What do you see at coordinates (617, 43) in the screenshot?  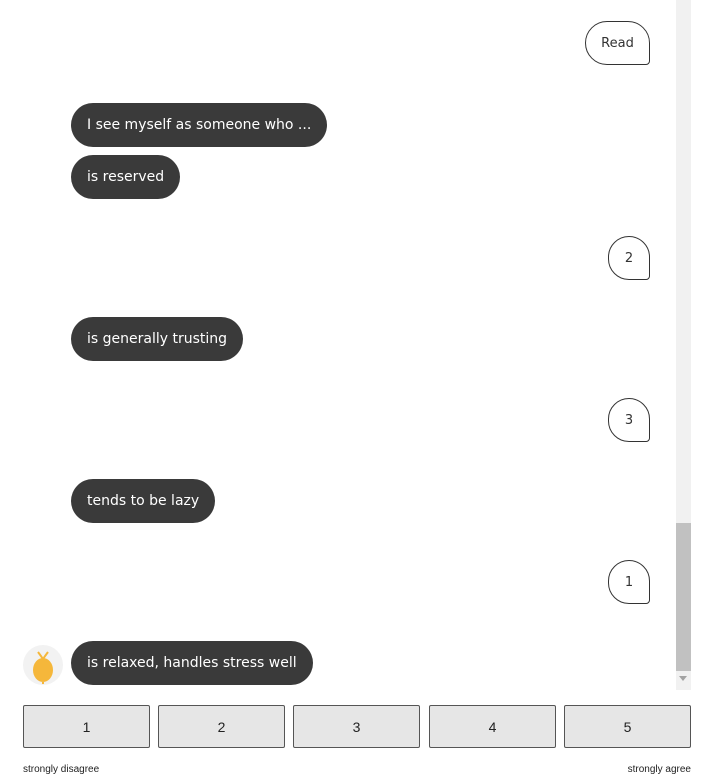 I see `user-reply-bubble: Read` at bounding box center [617, 43].